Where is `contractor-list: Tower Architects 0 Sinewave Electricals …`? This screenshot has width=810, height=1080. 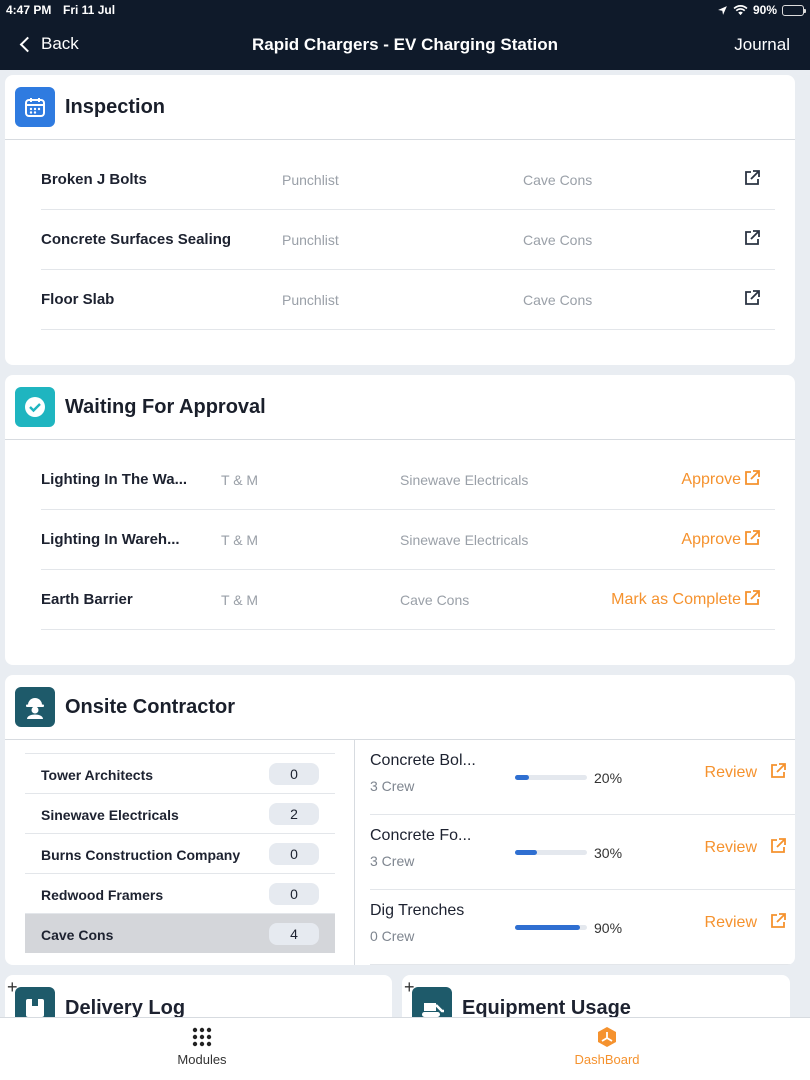 contractor-list: Tower Architects 0 Sinewave Electricals … is located at coordinates (180, 853).